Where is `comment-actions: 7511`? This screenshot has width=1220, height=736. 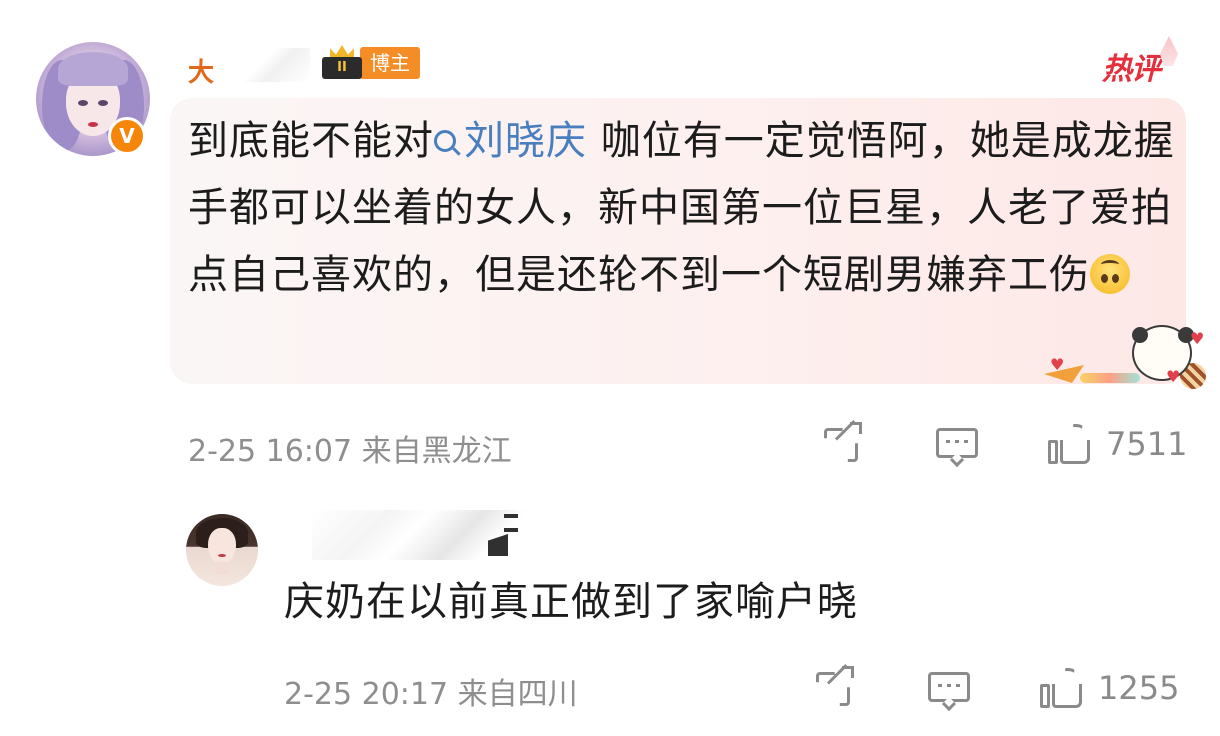 comment-actions: 7511 is located at coordinates (1003, 444).